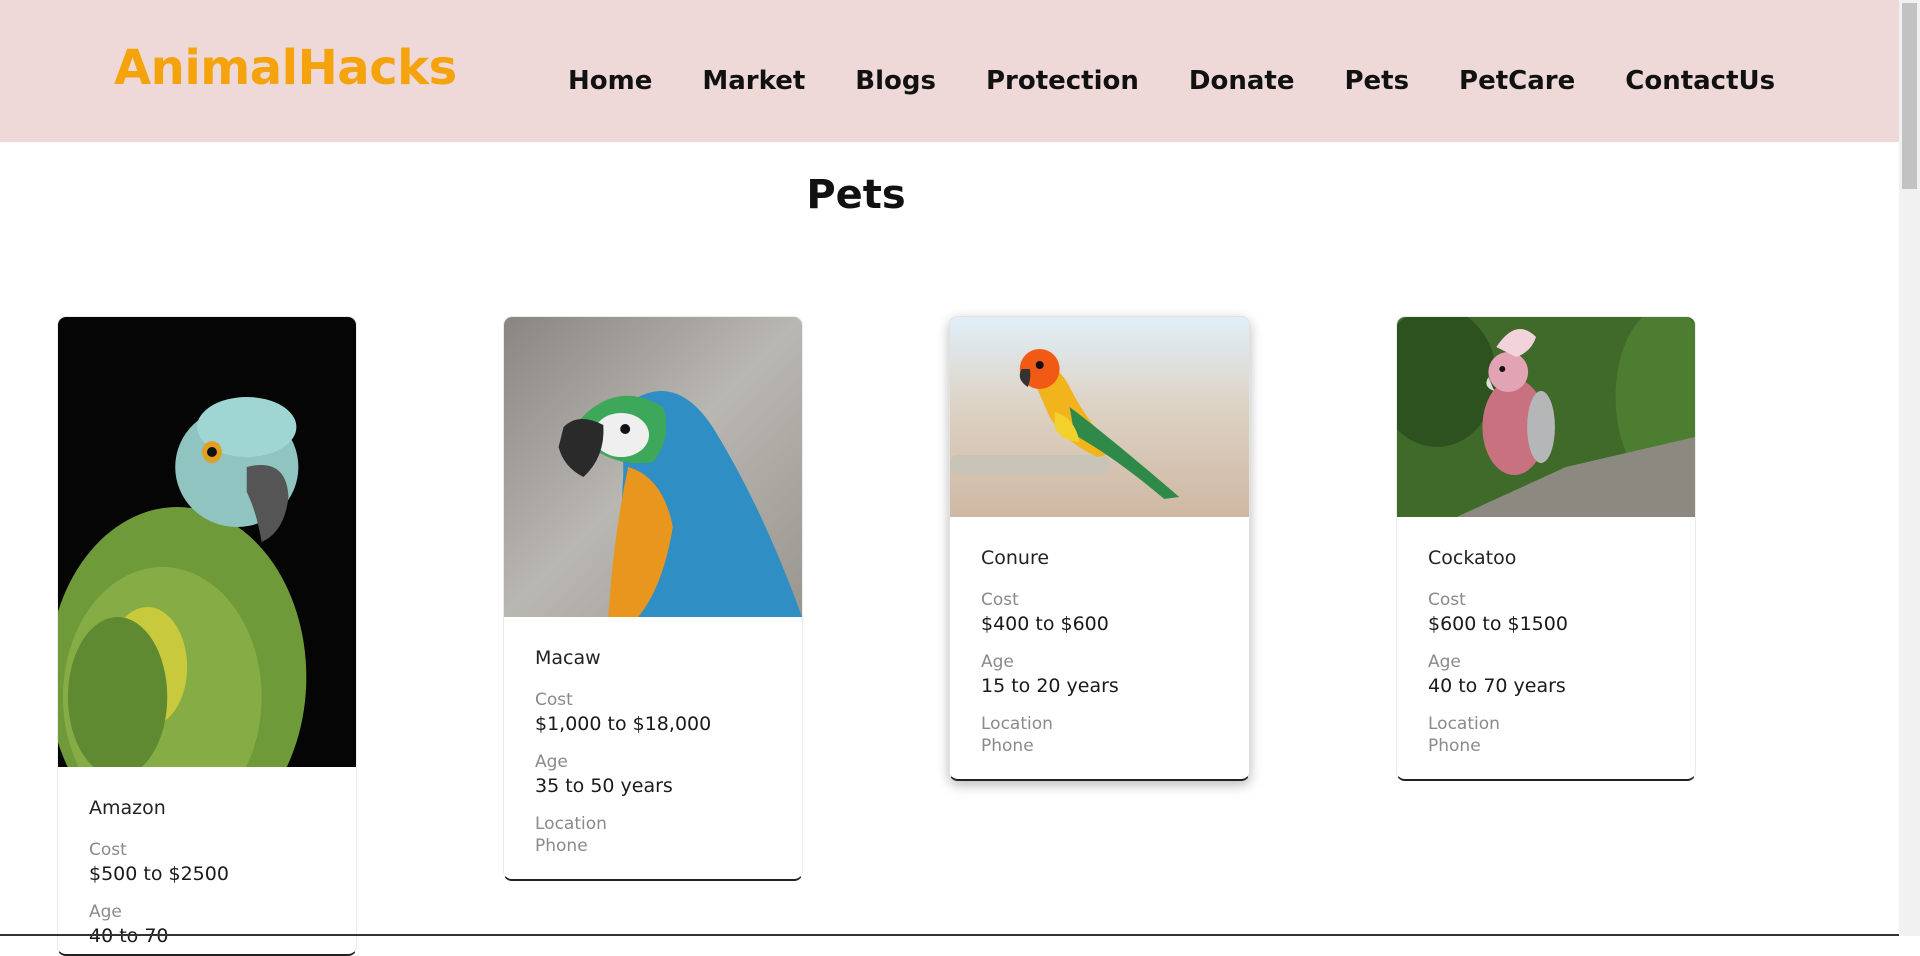  What do you see at coordinates (604, 786) in the screenshot?
I see `age-value: 35 to 50 years` at bounding box center [604, 786].